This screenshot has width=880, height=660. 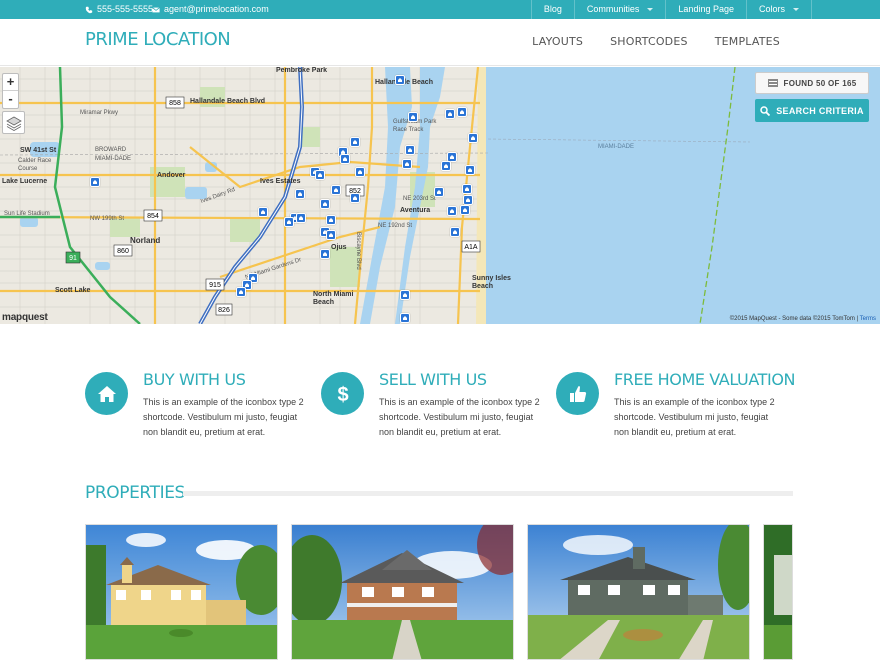 What do you see at coordinates (10, 82) in the screenshot?
I see `zoom-in-button: +` at bounding box center [10, 82].